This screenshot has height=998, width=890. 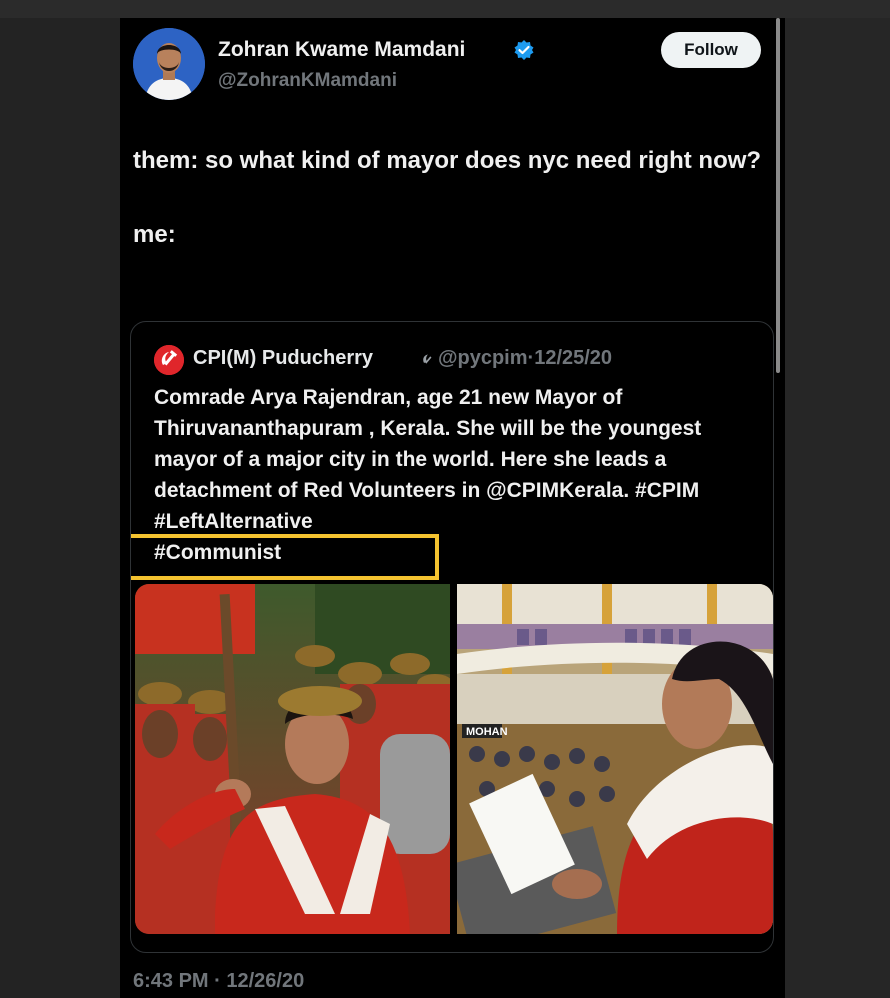 What do you see at coordinates (60, 499) in the screenshot?
I see `background-left` at bounding box center [60, 499].